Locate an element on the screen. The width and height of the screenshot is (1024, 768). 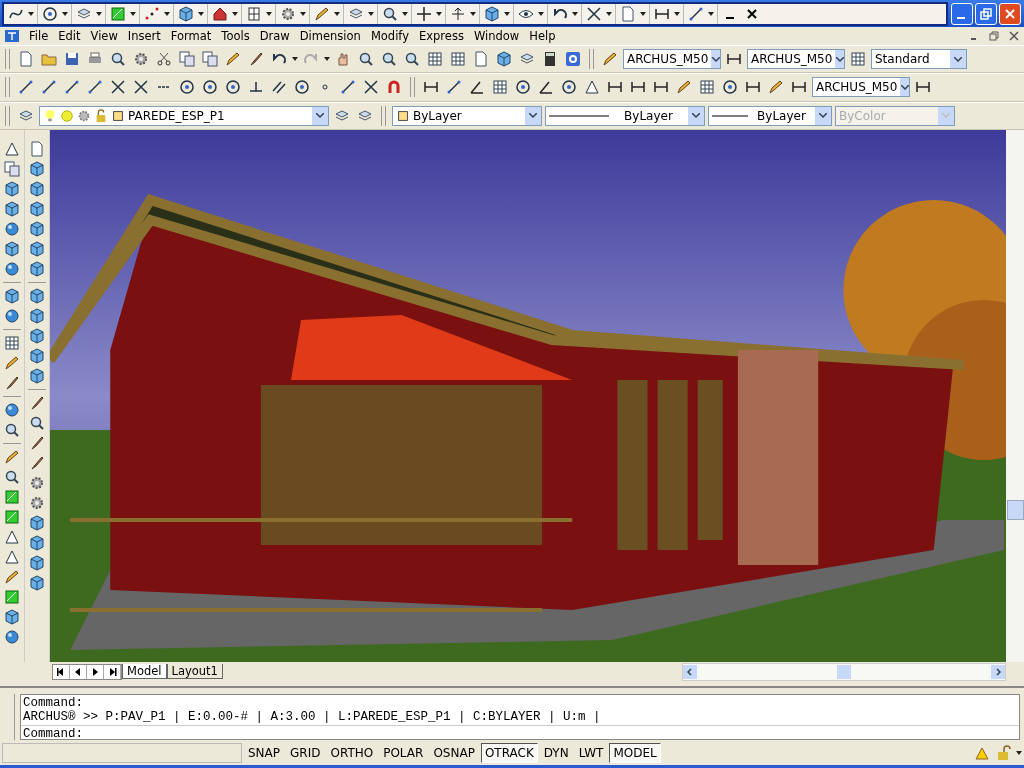
command-history-line: Command: is located at coordinates (53, 702).